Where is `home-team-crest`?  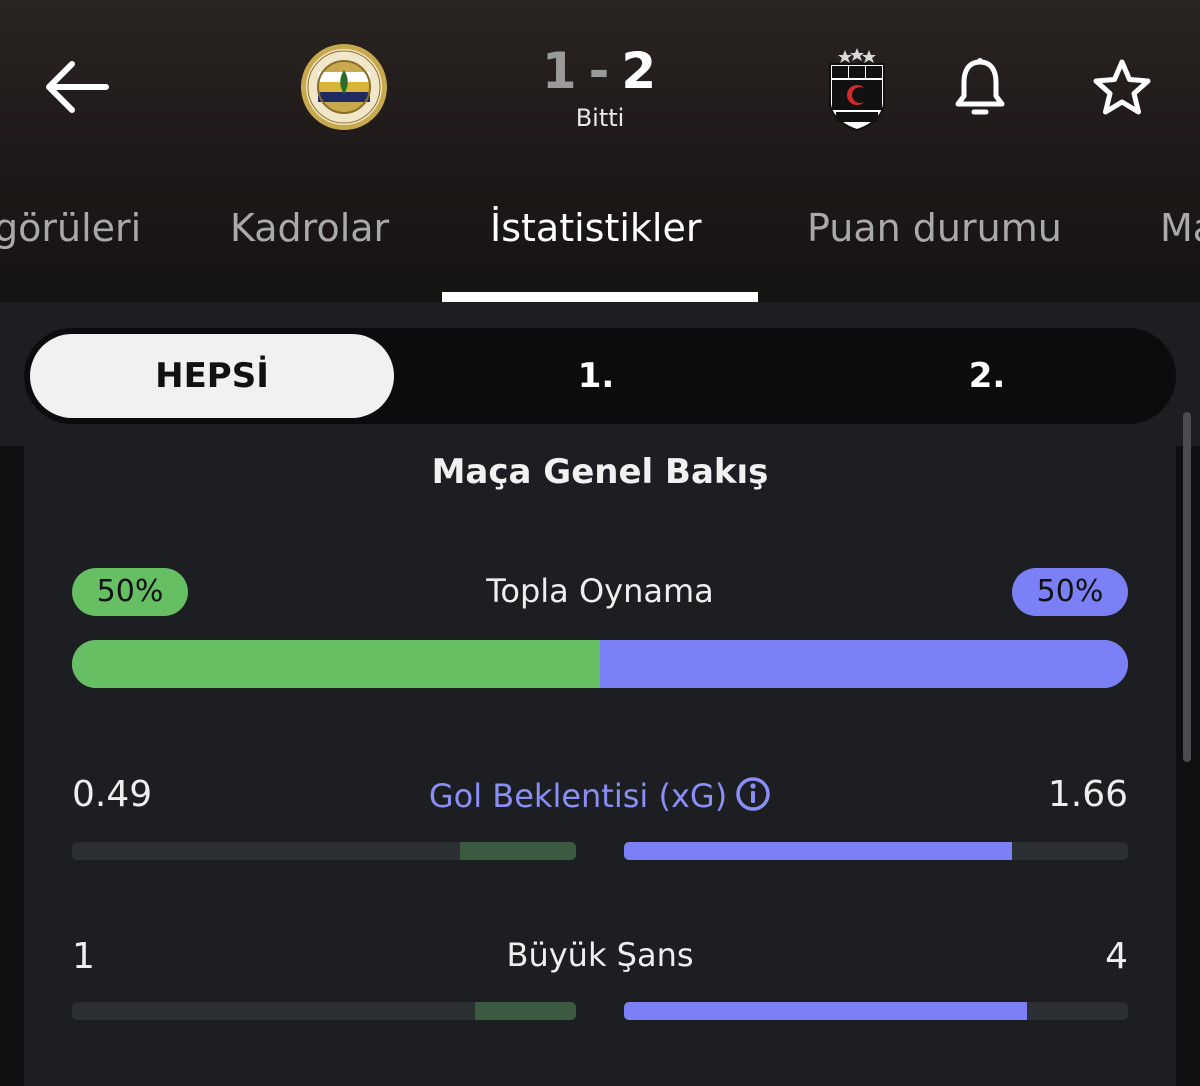 home-team-crest is located at coordinates (344, 87).